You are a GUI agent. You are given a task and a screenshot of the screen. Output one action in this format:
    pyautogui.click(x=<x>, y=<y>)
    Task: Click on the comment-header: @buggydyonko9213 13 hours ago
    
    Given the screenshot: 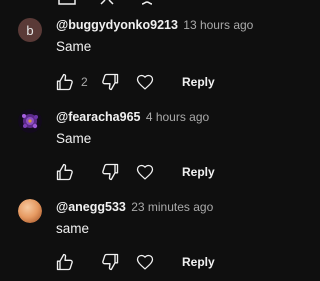 What is the action you would take?
    pyautogui.click(x=154, y=25)
    